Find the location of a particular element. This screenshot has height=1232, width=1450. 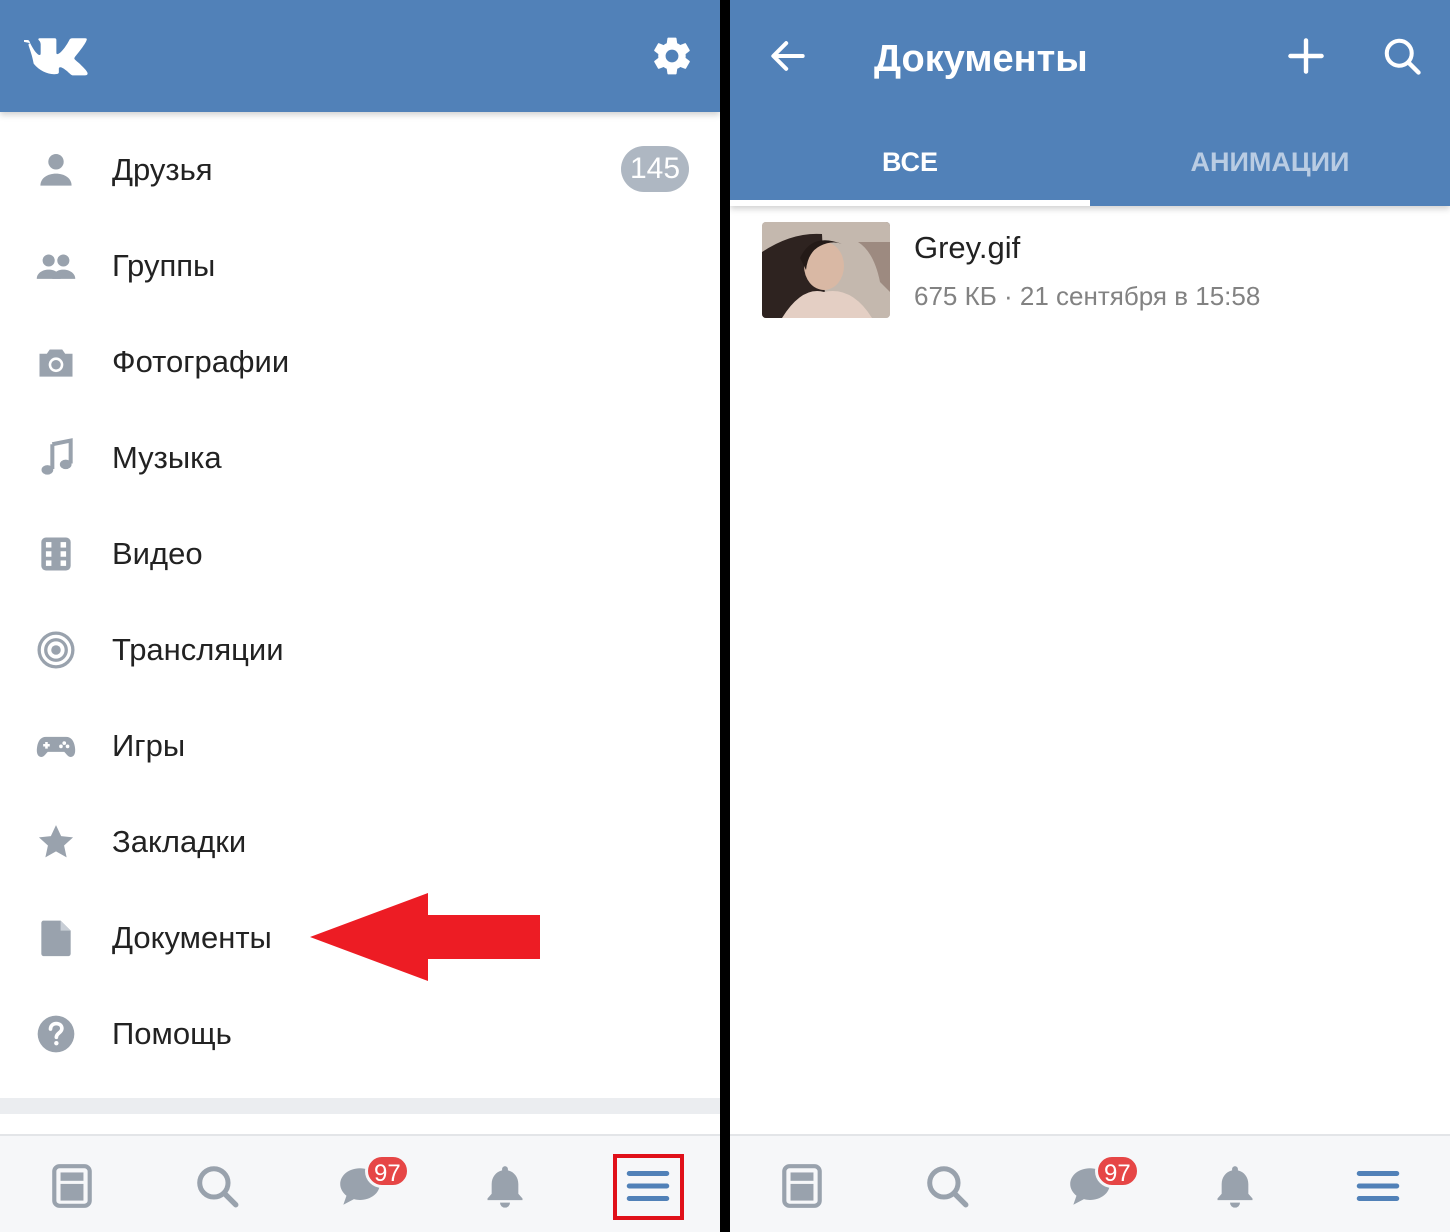

thumbnail-image is located at coordinates (826, 270).